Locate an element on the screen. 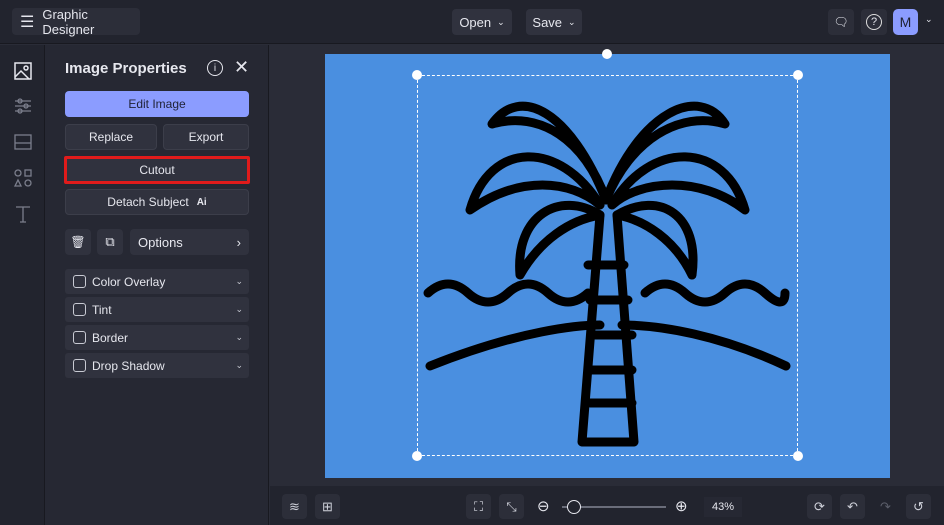 The height and width of the screenshot is (525, 944). redo-button: ↷ is located at coordinates (885, 506).